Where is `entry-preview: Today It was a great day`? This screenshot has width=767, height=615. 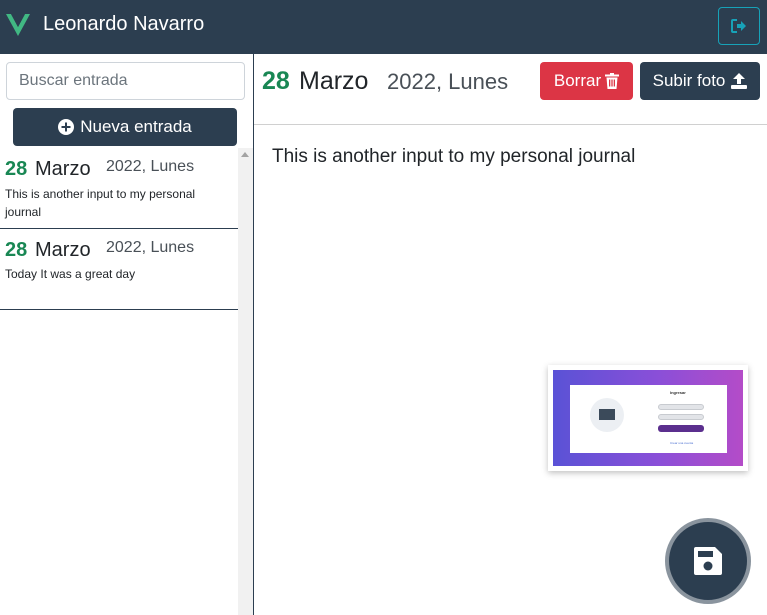
entry-preview: Today It was a great day is located at coordinates (70, 274).